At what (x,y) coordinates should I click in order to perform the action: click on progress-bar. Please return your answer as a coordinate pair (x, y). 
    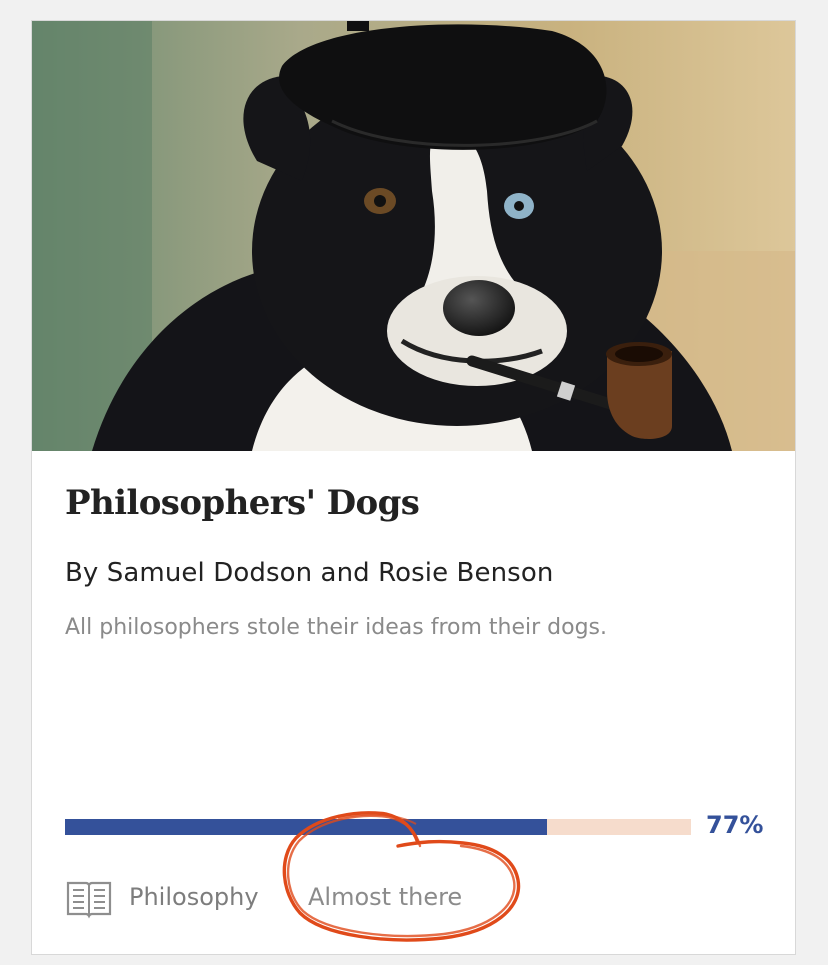
    Looking at the image, I should click on (378, 827).